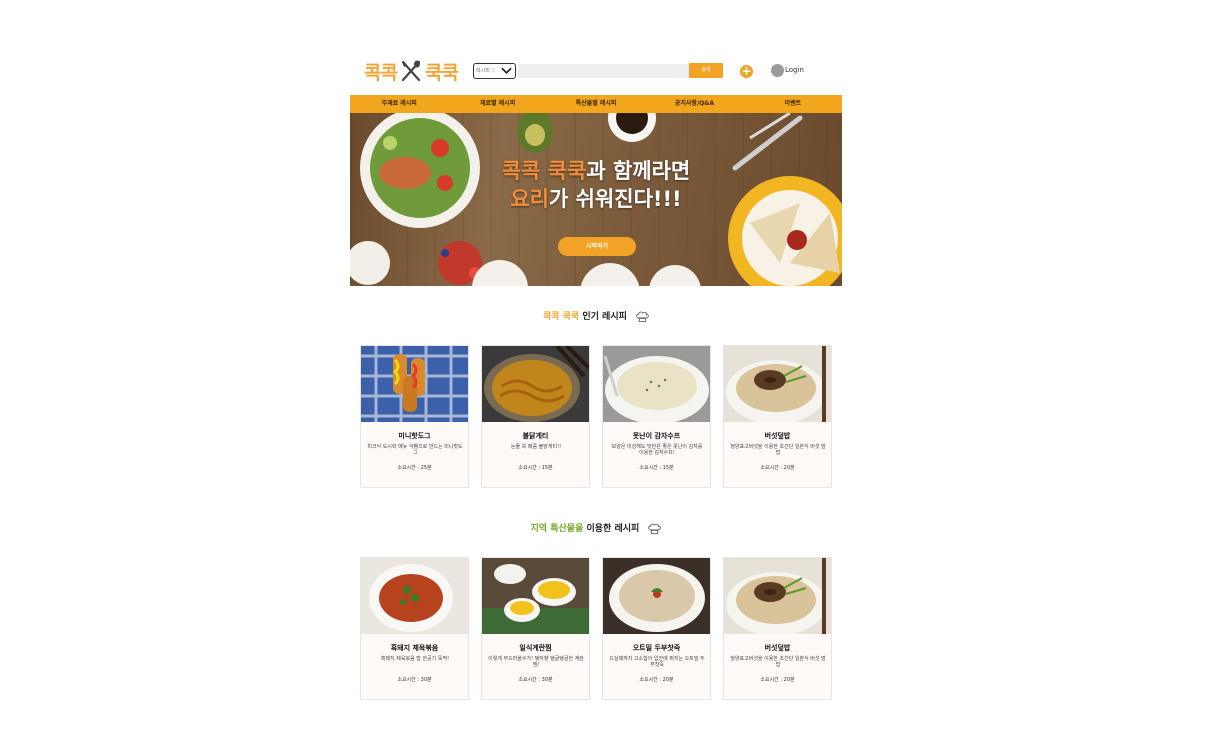 This screenshot has width=1220, height=747. I want to click on login-link: Login, so click(794, 70).